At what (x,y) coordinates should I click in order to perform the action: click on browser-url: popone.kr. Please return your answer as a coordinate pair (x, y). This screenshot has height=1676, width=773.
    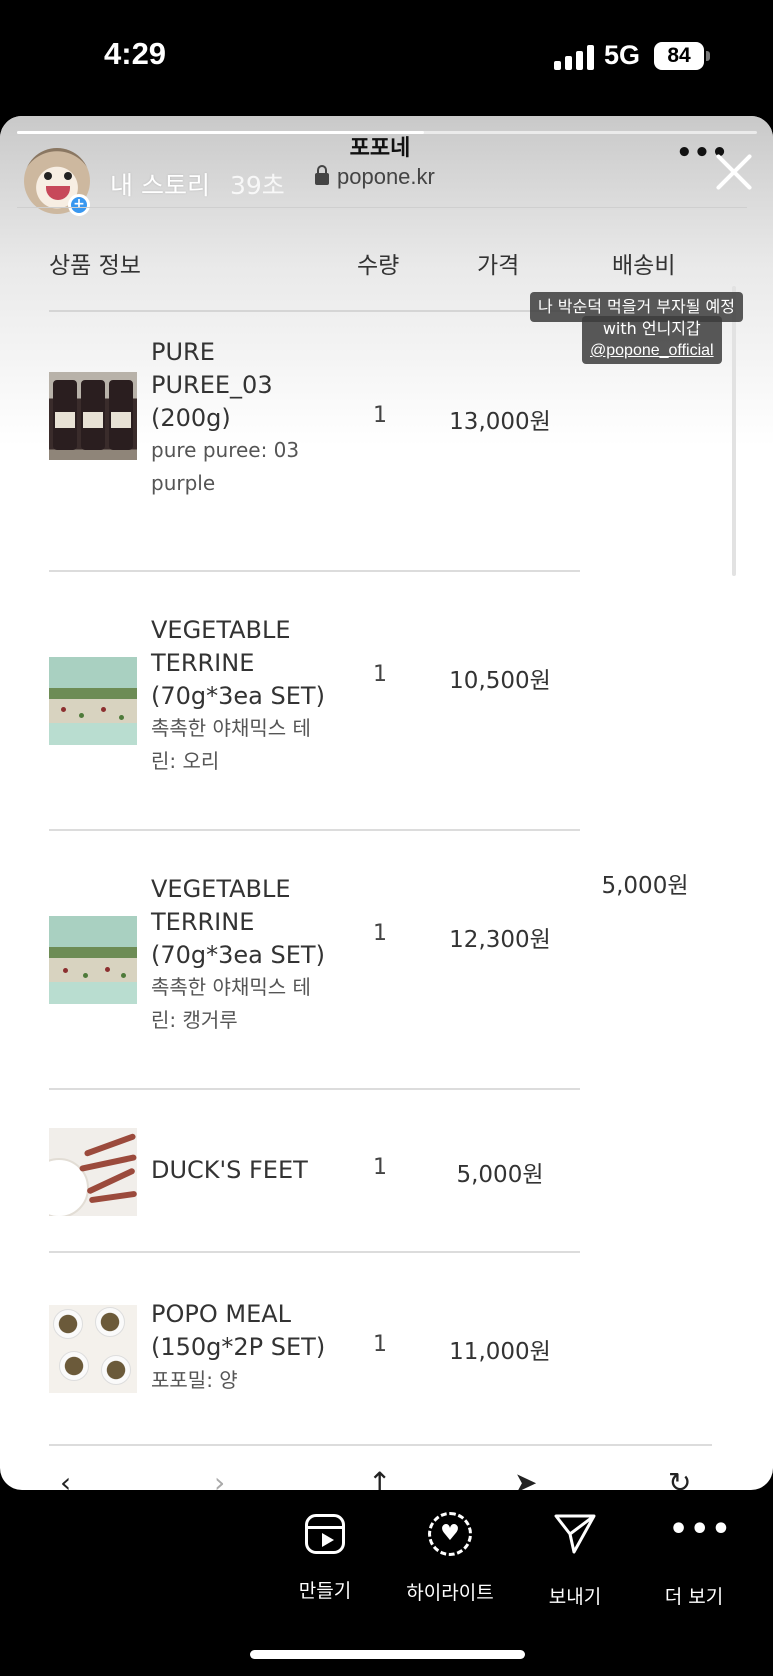
    Looking at the image, I should click on (375, 177).